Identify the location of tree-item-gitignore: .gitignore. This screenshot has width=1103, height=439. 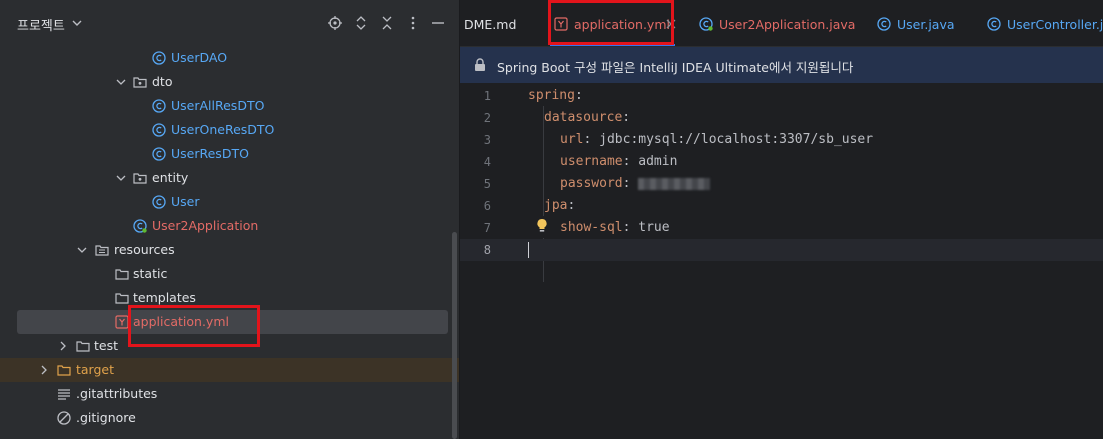
(230, 418).